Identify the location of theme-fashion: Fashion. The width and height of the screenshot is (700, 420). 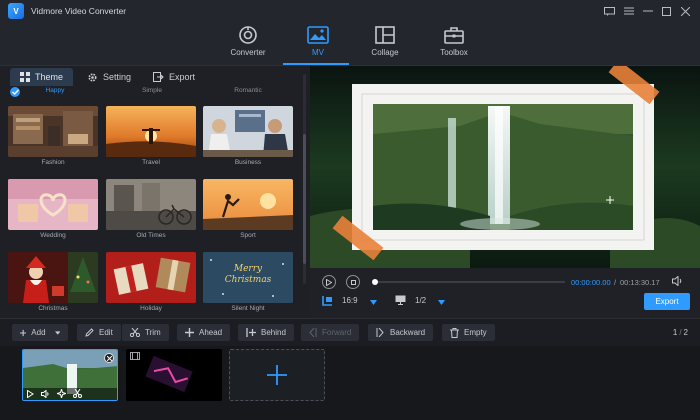
(53, 139).